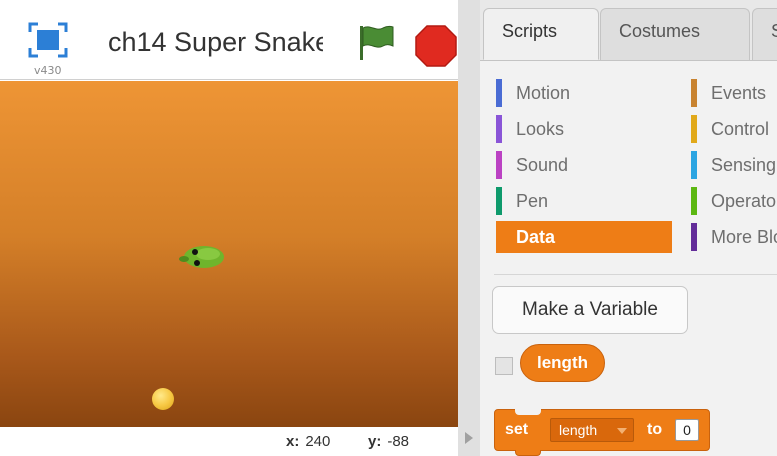 This screenshot has height=456, width=777. I want to click on stage-header: v430 ch14 Super Snake, so click(235, 40).